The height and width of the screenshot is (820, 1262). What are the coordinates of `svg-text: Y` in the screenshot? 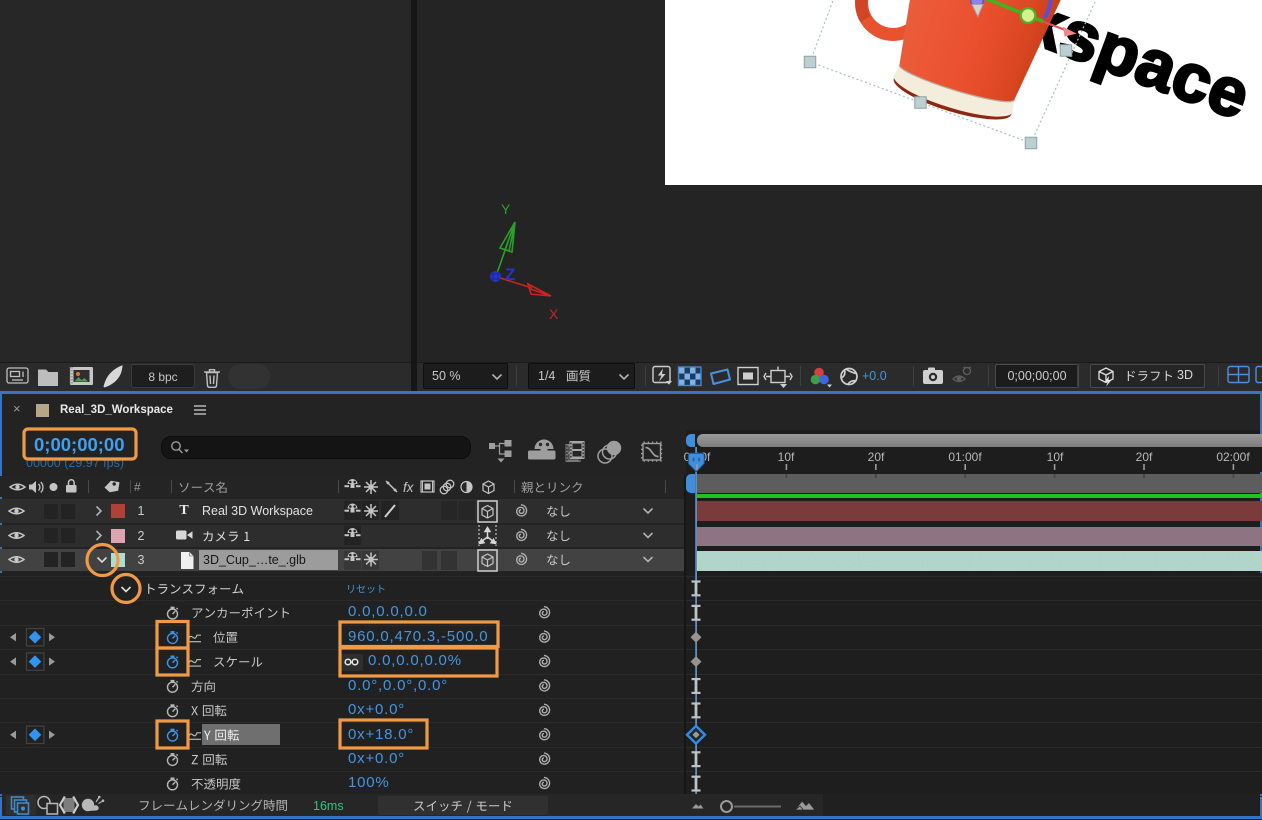 It's located at (506, 209).